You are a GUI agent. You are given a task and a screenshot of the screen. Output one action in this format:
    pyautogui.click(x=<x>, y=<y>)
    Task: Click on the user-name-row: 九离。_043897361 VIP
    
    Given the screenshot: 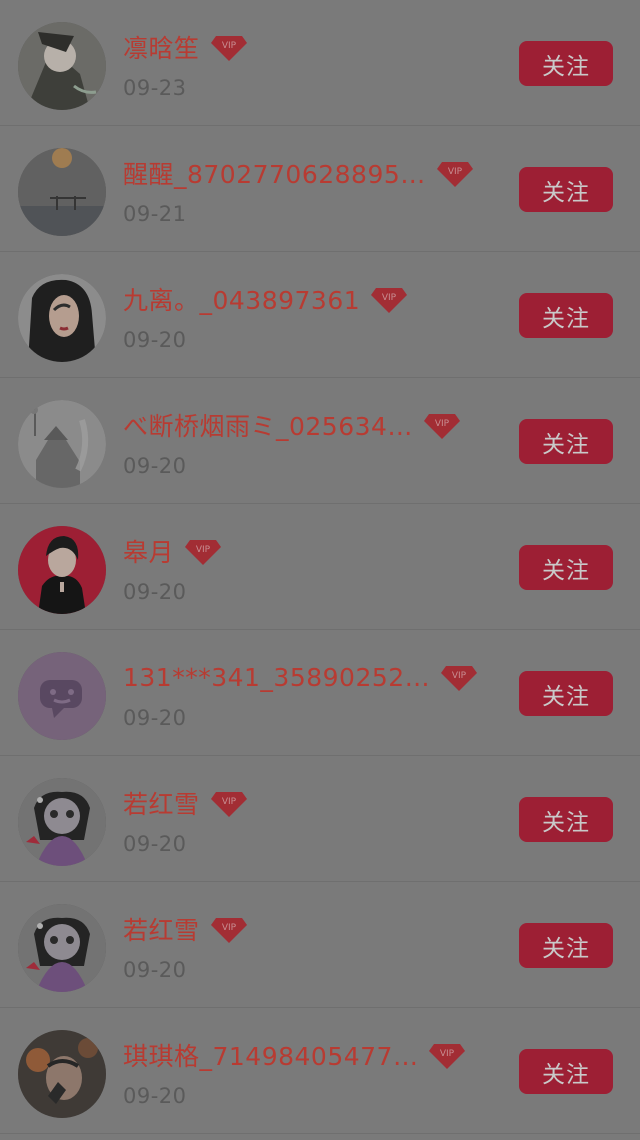 What is the action you would take?
    pyautogui.click(x=265, y=299)
    